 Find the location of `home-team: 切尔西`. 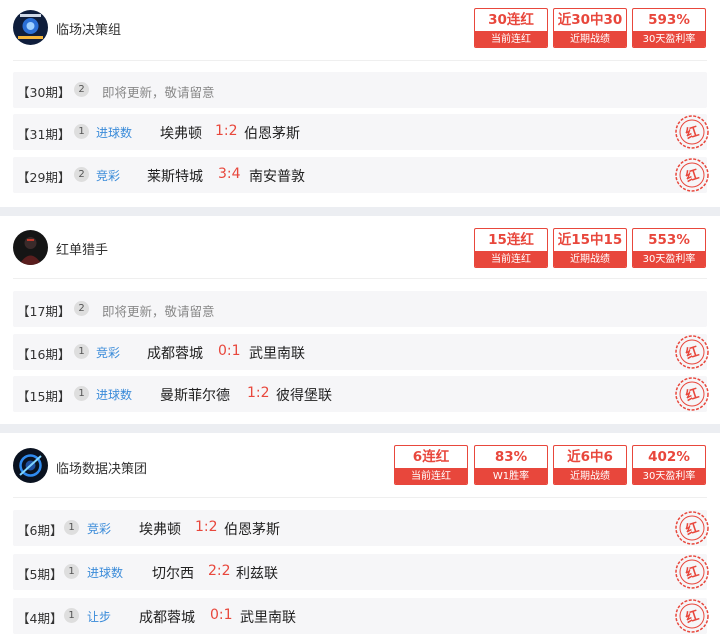

home-team: 切尔西 is located at coordinates (173, 574).